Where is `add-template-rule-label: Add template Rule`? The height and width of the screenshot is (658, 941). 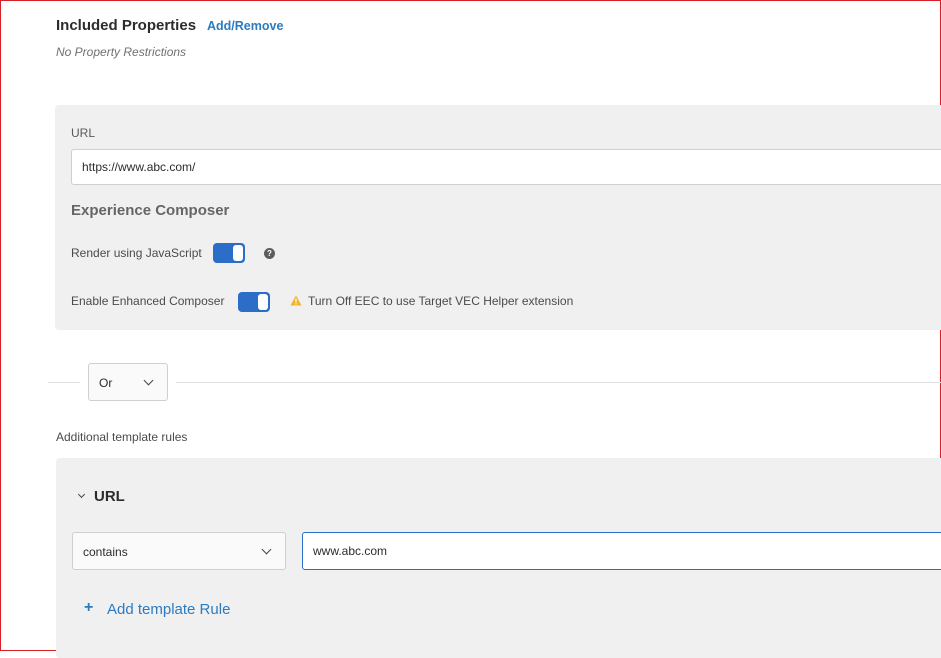
add-template-rule-label: Add template Rule is located at coordinates (169, 609).